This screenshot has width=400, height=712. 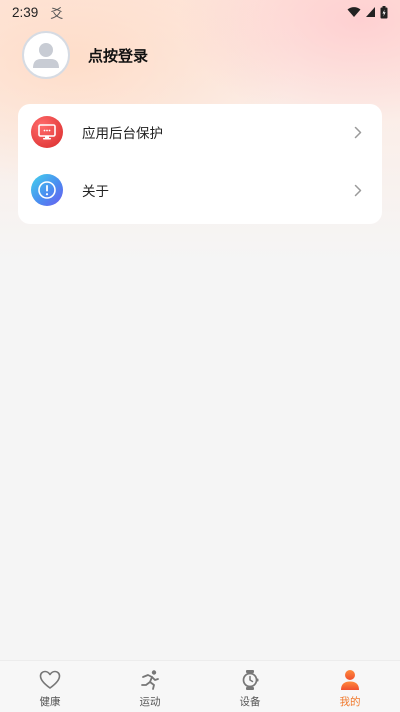 I want to click on status-icons, so click(x=367, y=12).